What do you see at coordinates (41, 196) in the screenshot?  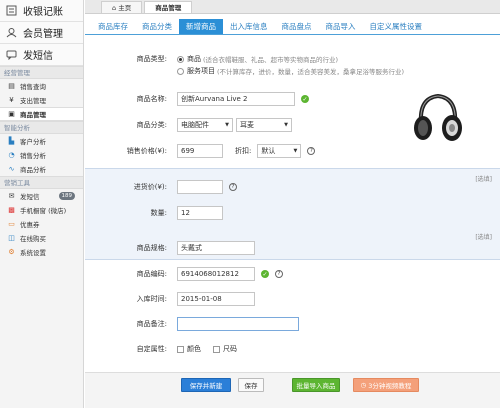 I see `sidebar-item-send-sms: ✉ 发短信 189` at bounding box center [41, 196].